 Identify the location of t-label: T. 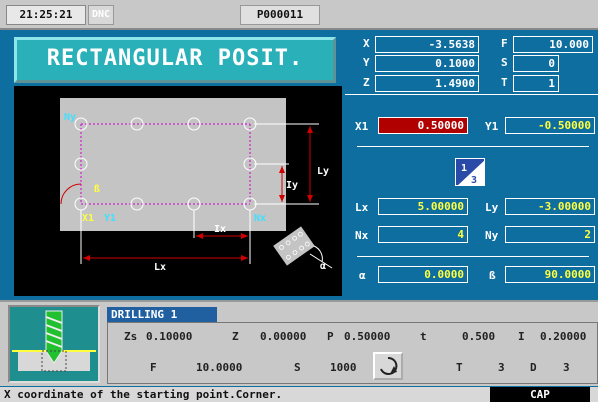
(459, 367).